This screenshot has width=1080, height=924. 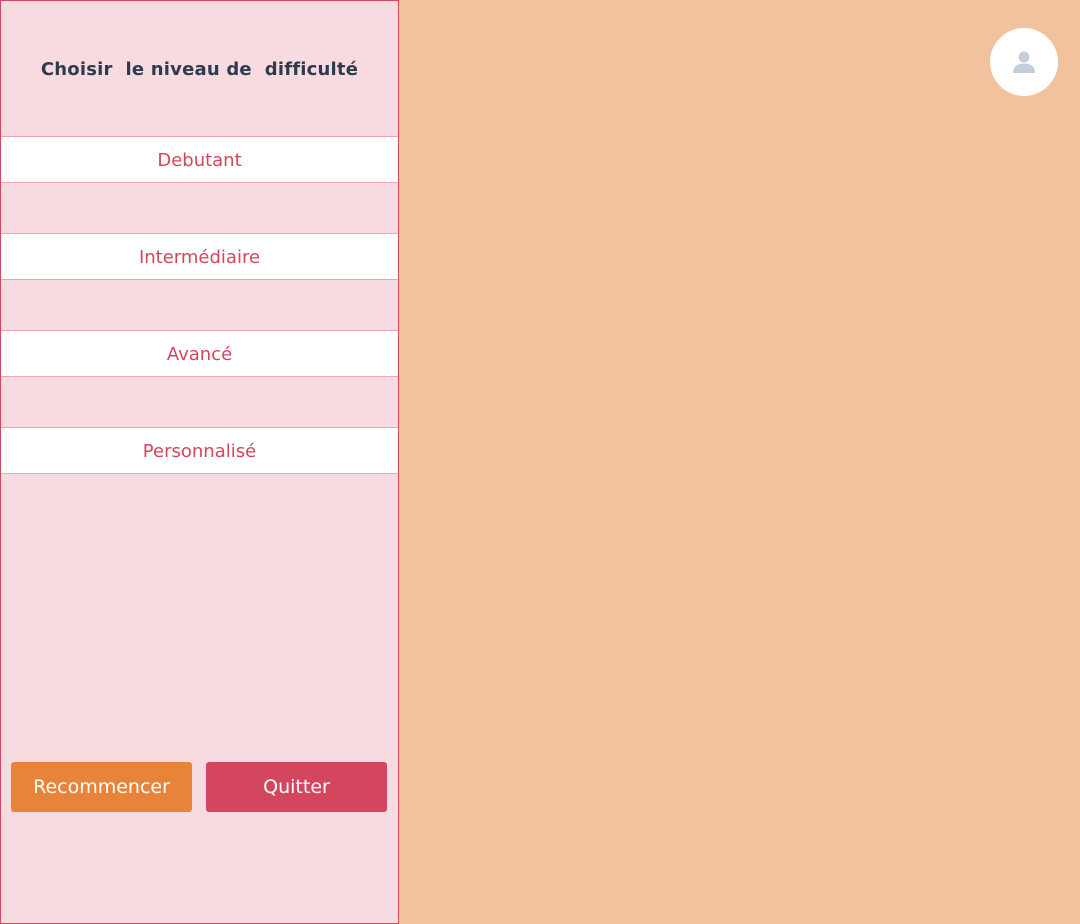 I want to click on avatar, so click(x=1024, y=62).